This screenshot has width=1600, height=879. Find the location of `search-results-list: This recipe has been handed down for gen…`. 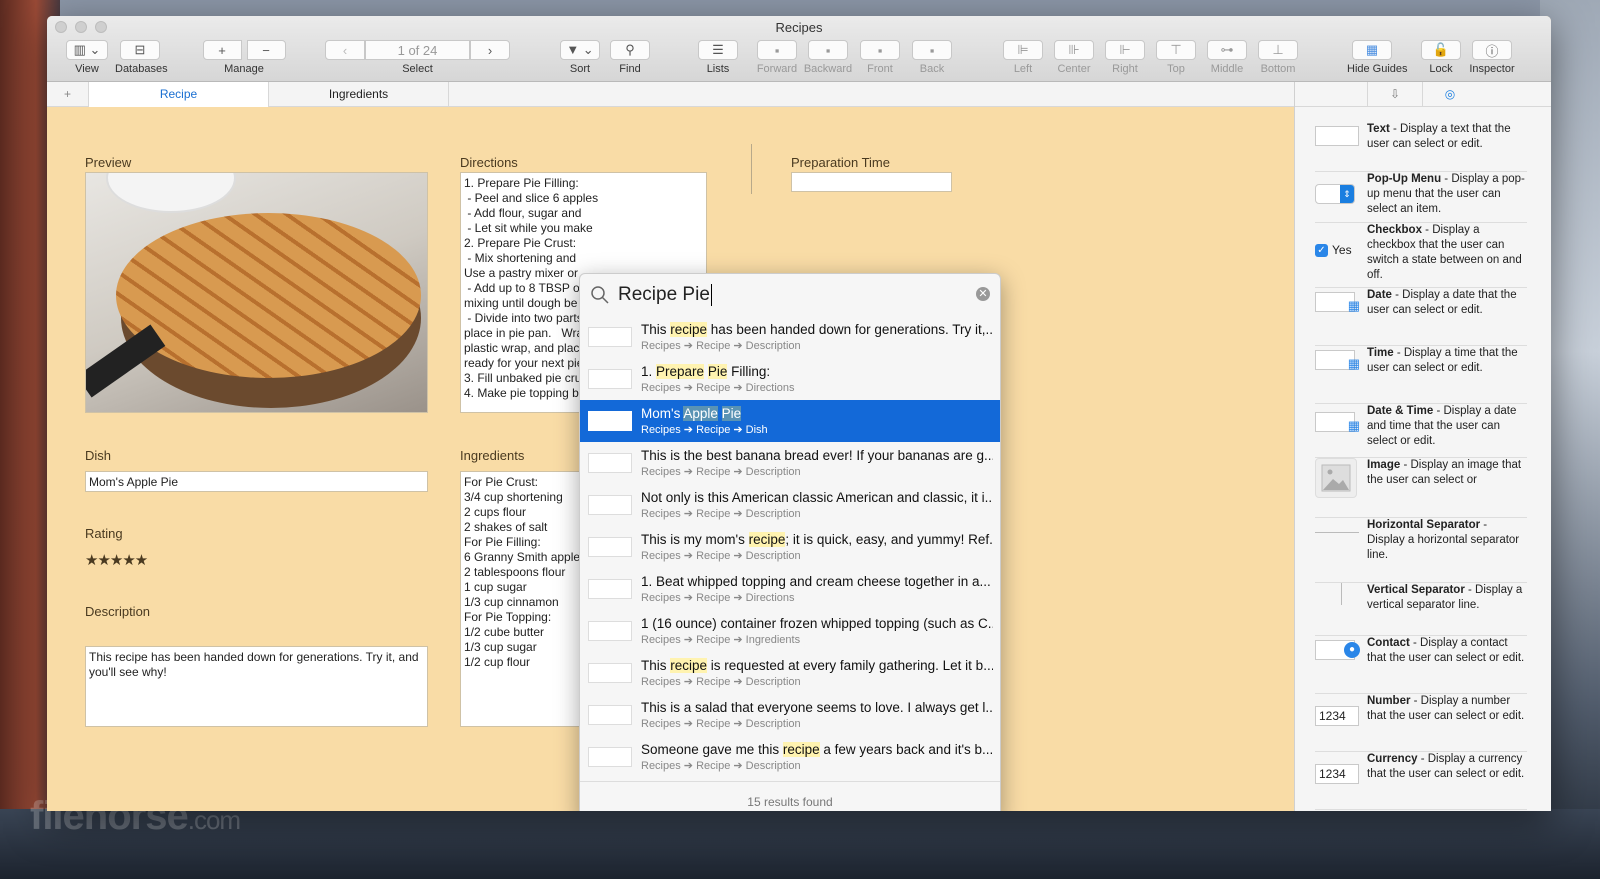

search-results-list: This recipe has been handed down for gen… is located at coordinates (790, 548).